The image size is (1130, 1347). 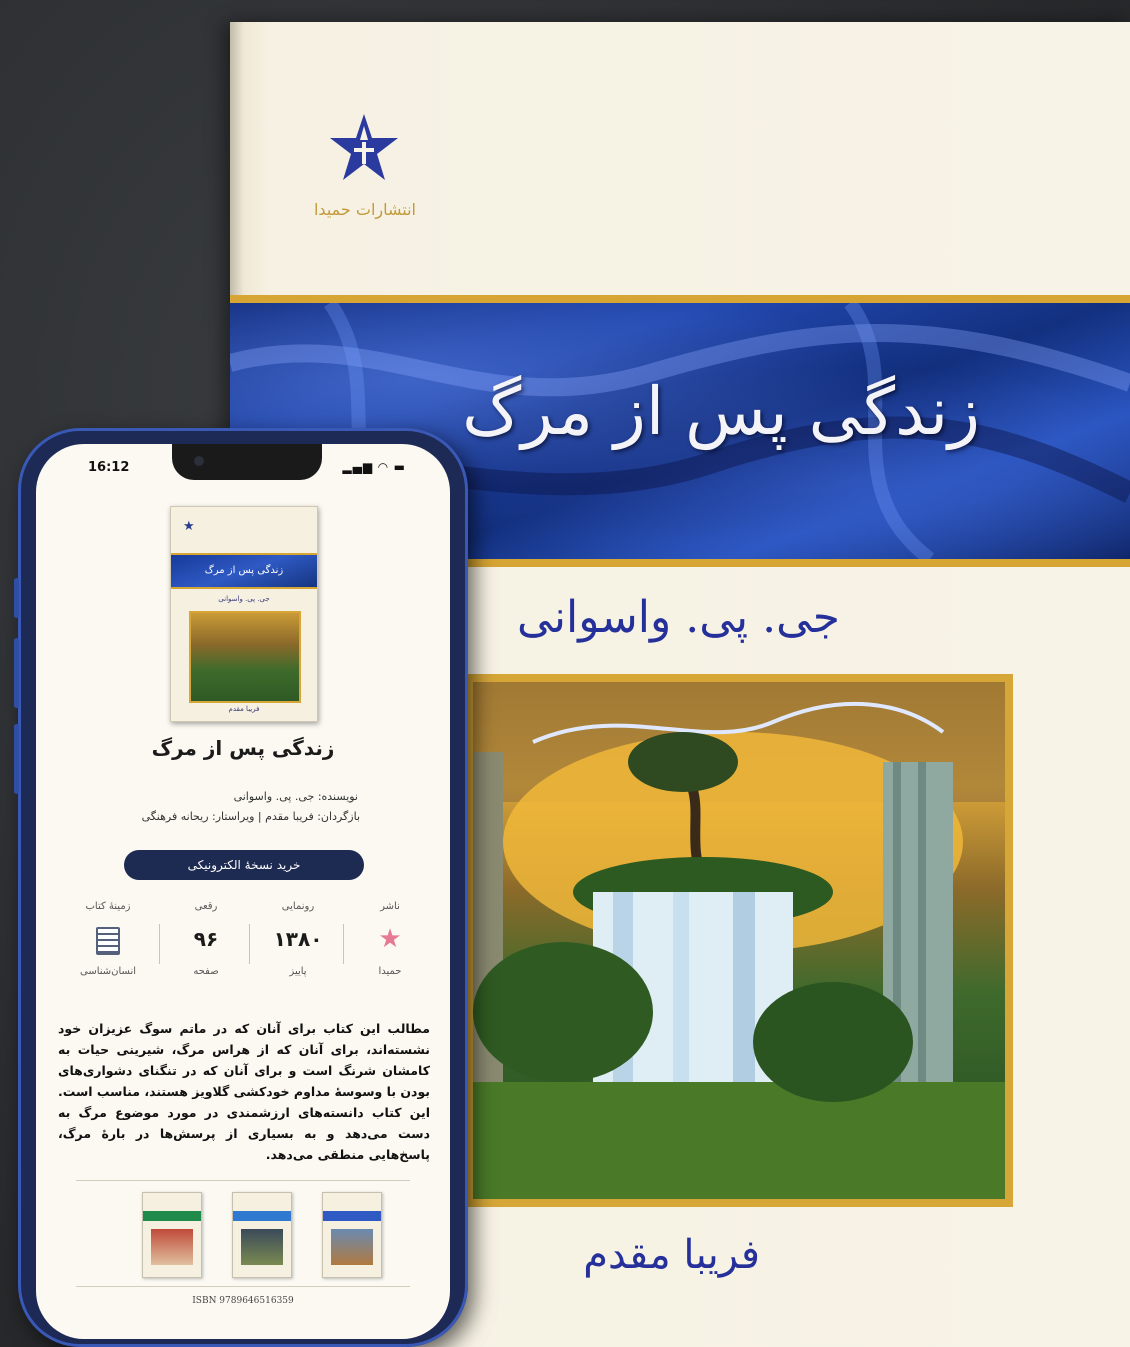 What do you see at coordinates (390, 906) in the screenshot?
I see `info-publisher-label: ناشر` at bounding box center [390, 906].